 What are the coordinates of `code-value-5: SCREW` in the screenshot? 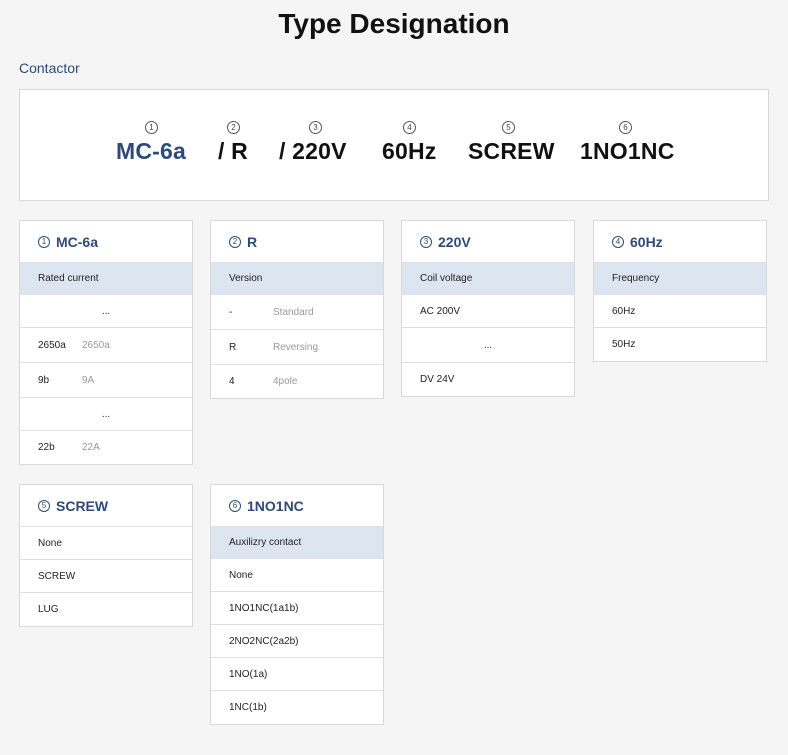 It's located at (511, 151).